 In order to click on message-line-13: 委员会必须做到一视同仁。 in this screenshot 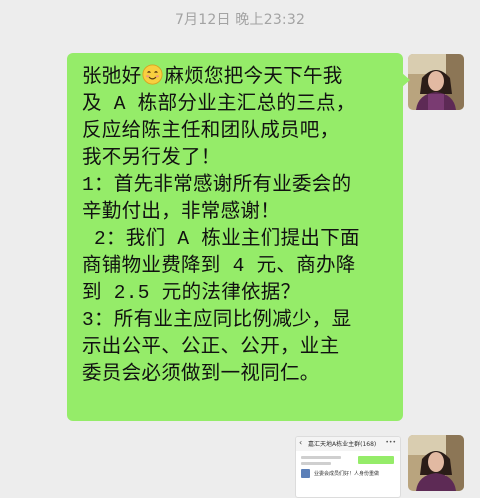, I will do `click(201, 374)`.